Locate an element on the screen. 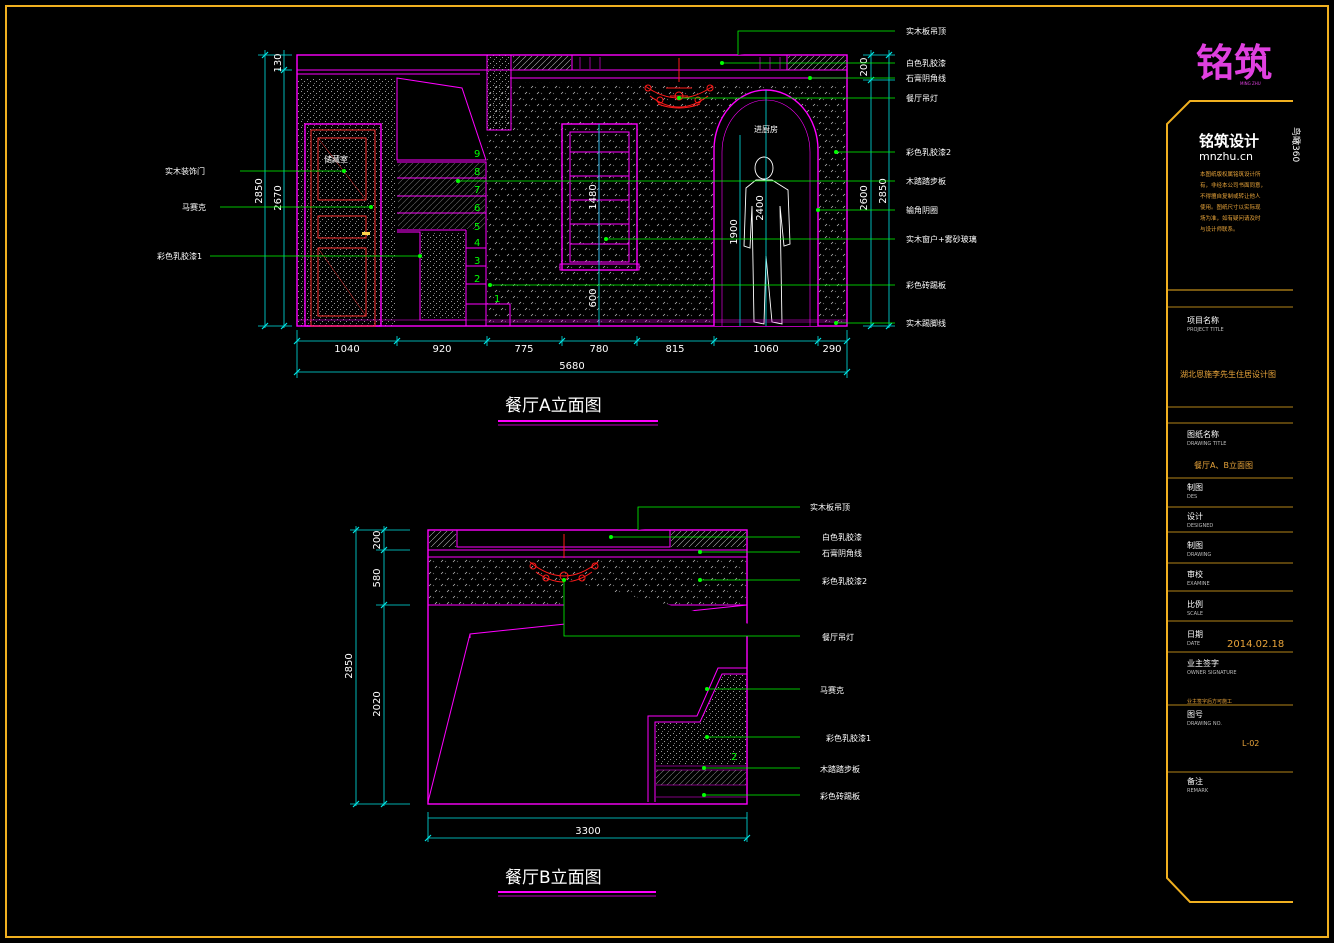 The height and width of the screenshot is (943, 1334). tb-drawing-value: 餐厅A、B立面图 is located at coordinates (1223, 465).